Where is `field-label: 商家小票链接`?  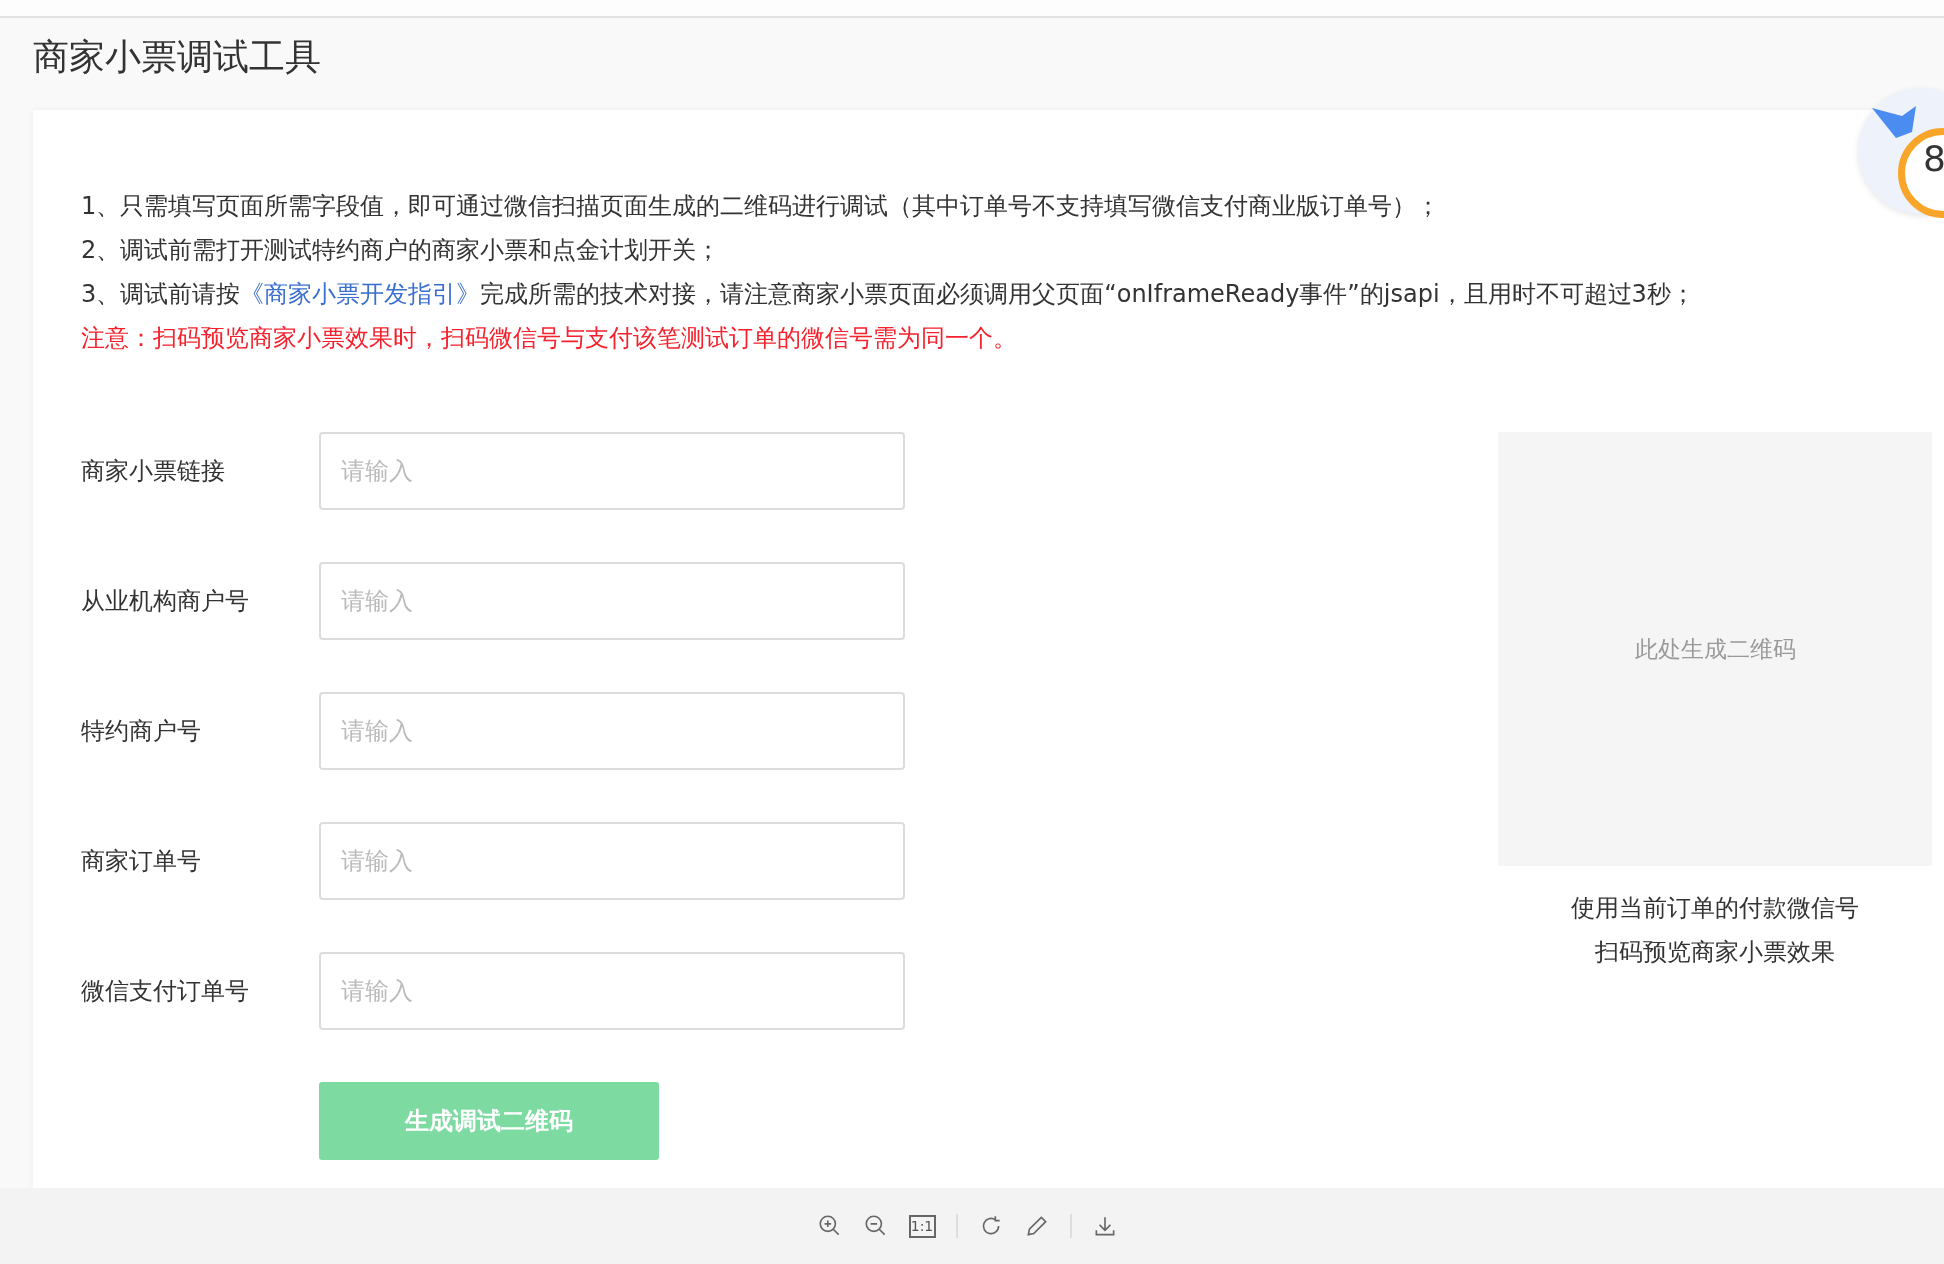
field-label: 商家小票链接 is located at coordinates (153, 472).